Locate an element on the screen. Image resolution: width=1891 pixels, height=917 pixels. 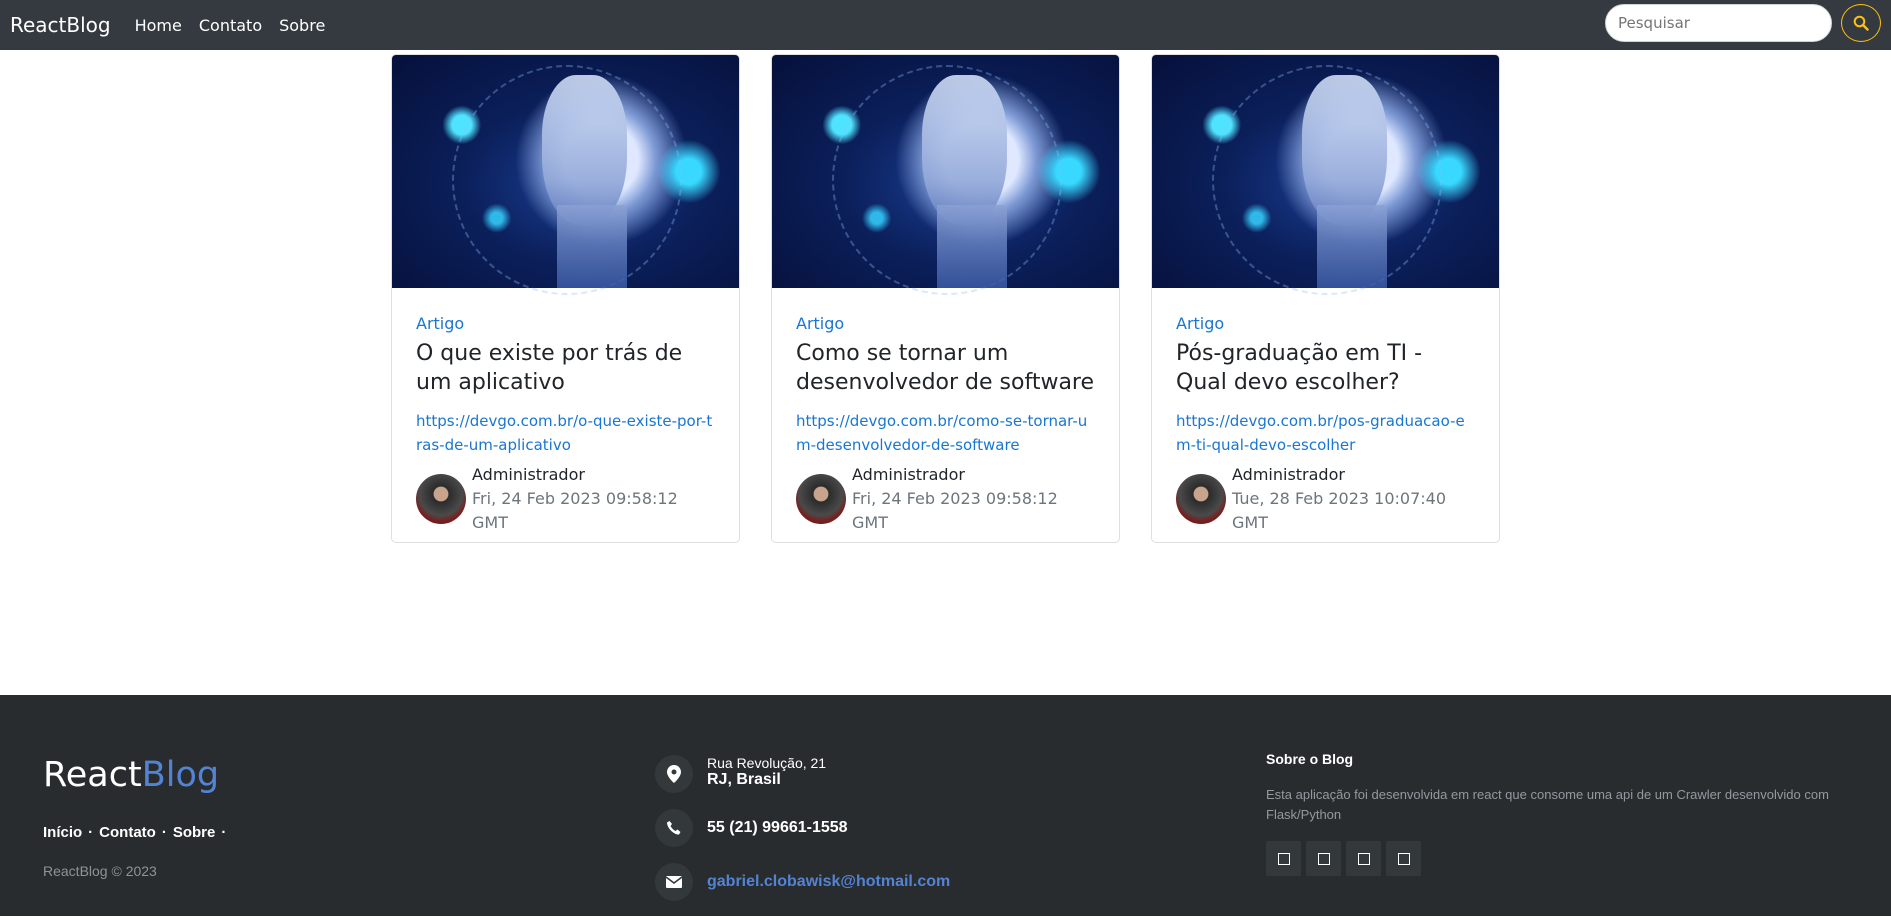
top-navbar: ReactBlog Home Contato Sobre is located at coordinates (945, 25).